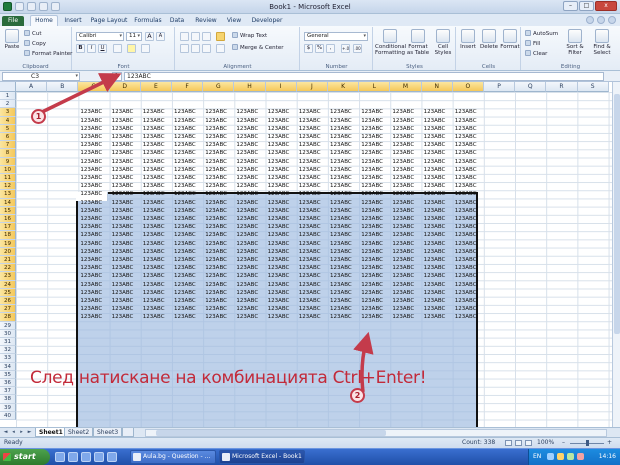 The height and width of the screenshot is (465, 620). Describe the element at coordinates (8, 276) in the screenshot. I see `row-header-23: 23` at that location.